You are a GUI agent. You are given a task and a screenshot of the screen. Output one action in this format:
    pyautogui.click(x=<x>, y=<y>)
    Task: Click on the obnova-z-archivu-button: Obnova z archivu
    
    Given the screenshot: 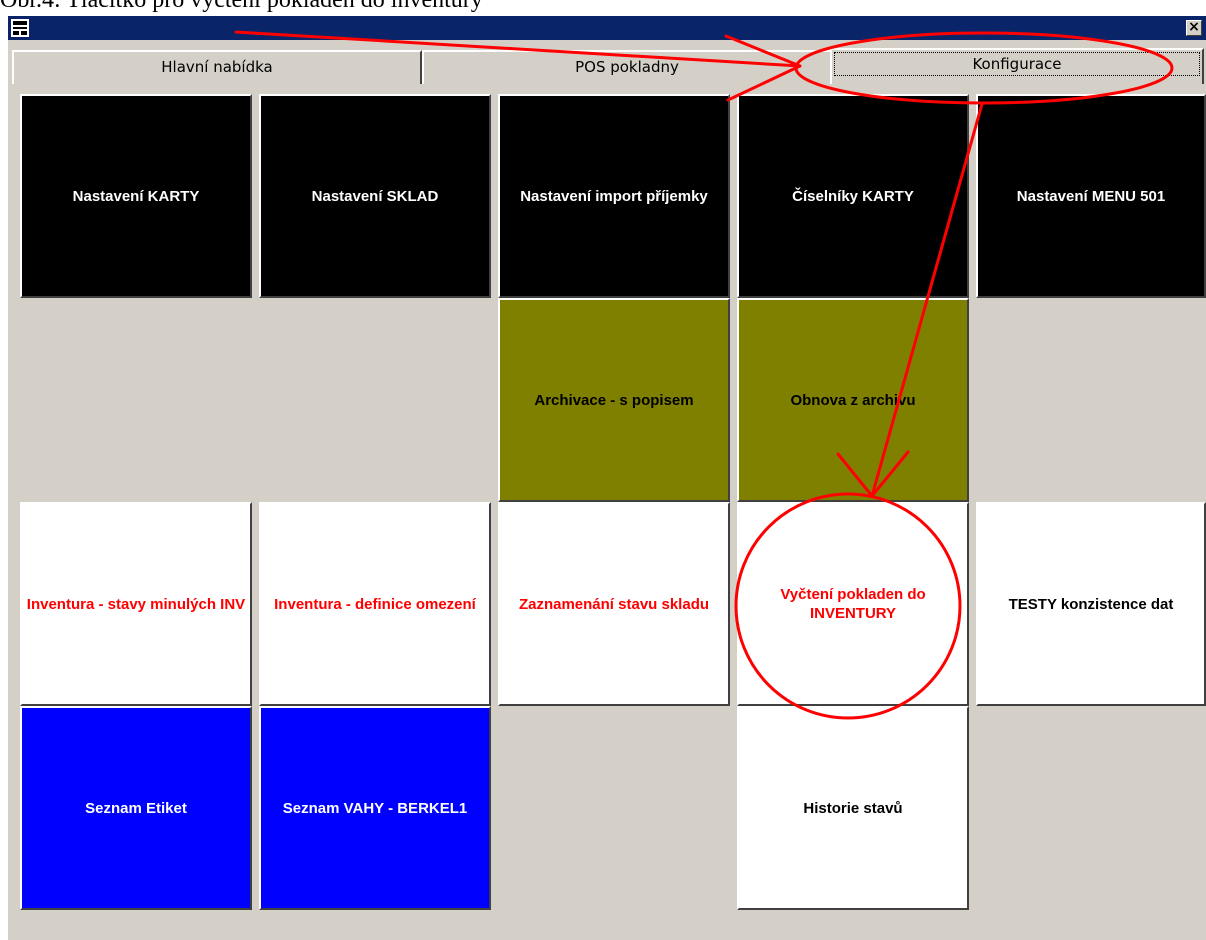 What is the action you would take?
    pyautogui.click(x=853, y=400)
    